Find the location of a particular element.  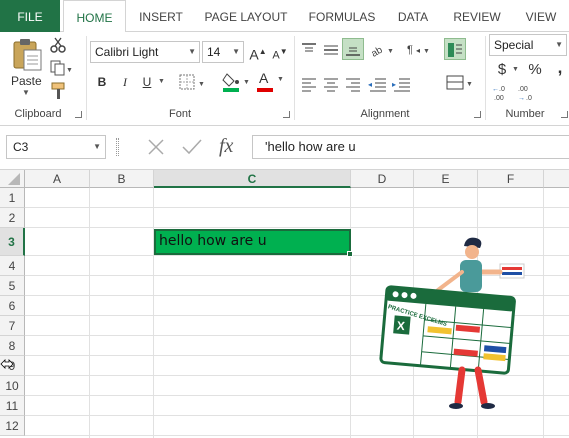

merge-center-icon: ▼ is located at coordinates (460, 83).